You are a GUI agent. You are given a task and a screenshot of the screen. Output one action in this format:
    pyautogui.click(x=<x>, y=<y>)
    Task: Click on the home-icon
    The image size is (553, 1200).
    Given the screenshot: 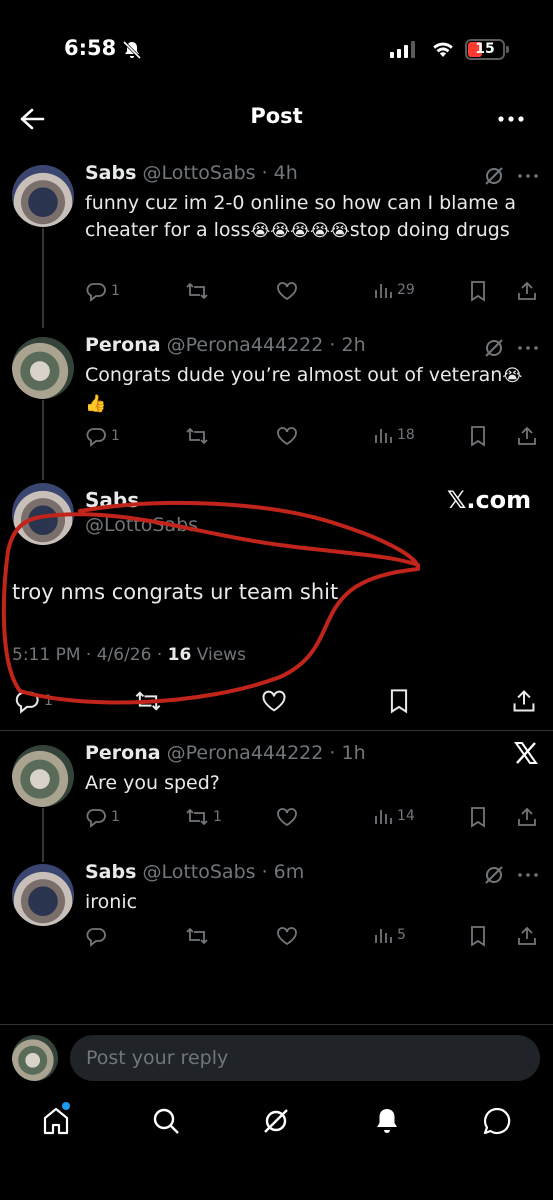 What is the action you would take?
    pyautogui.click(x=56, y=1121)
    